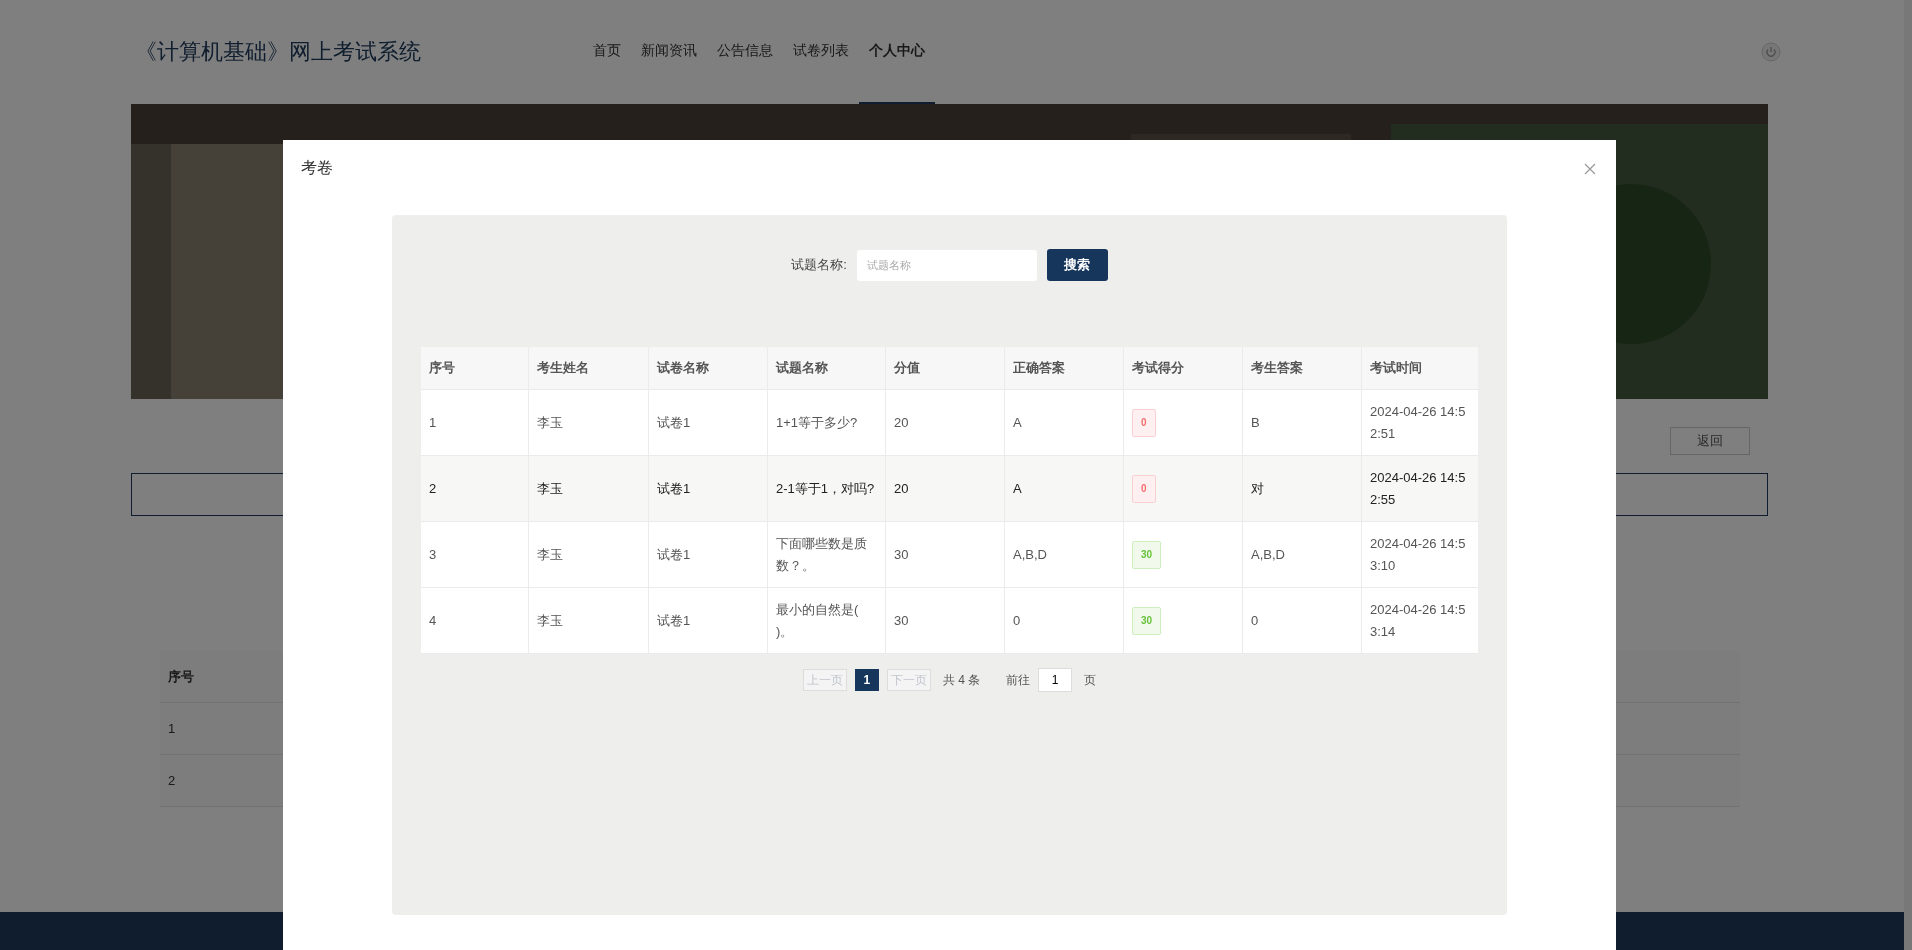  Describe the element at coordinates (1055, 680) in the screenshot. I see `page-input: 1` at that location.